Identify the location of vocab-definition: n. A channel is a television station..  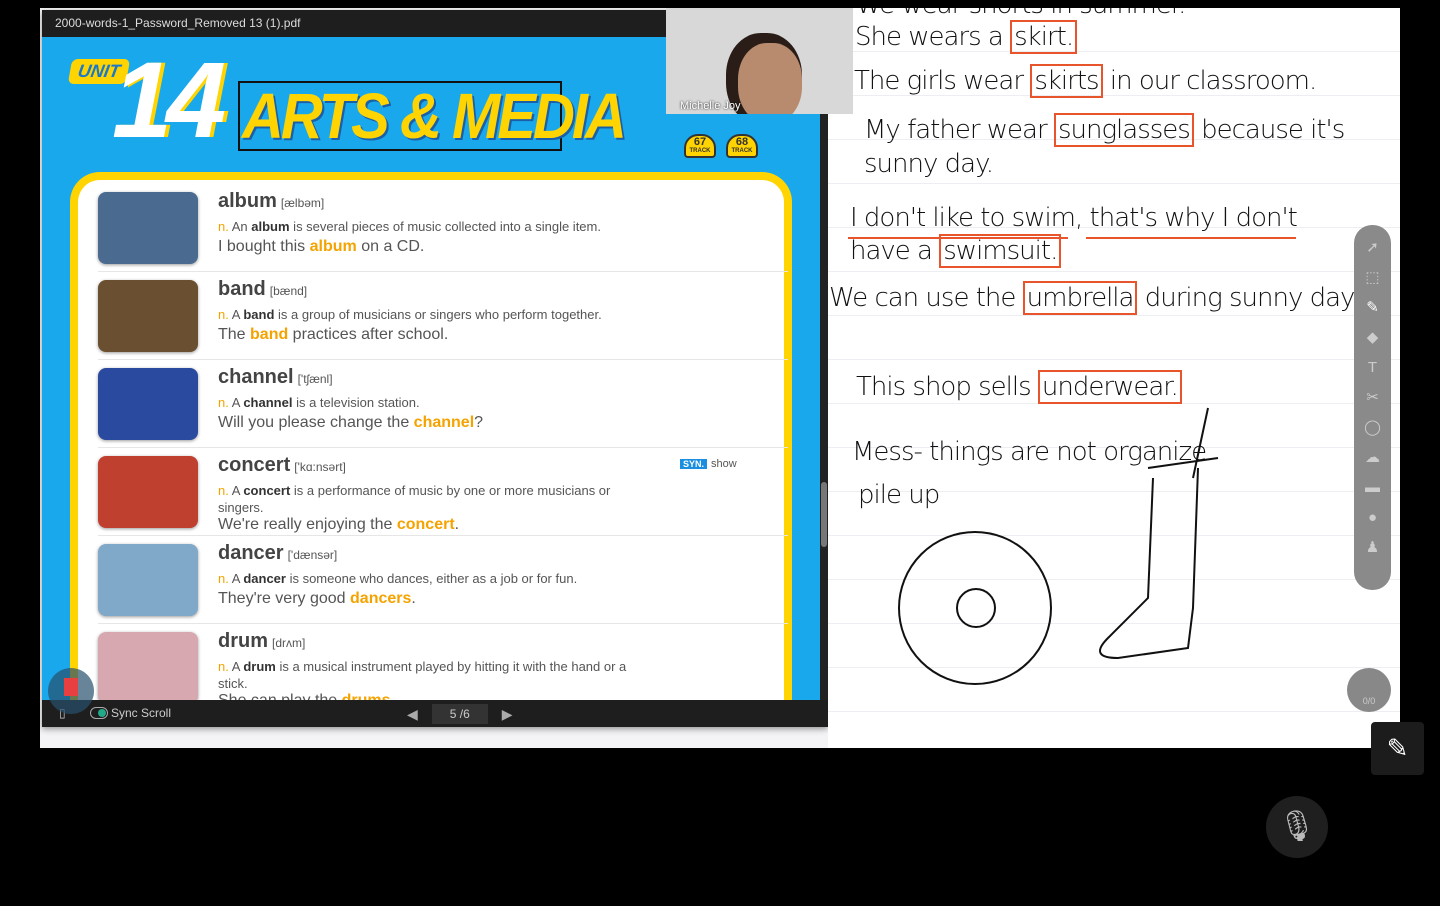
(319, 402).